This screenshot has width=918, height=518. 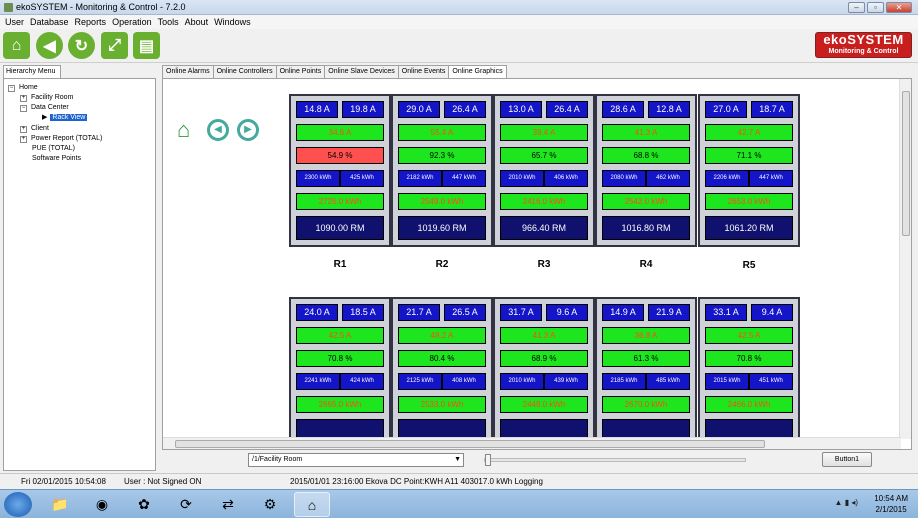 What do you see at coordinates (318, 381) in the screenshot?
I see `energy-kwh-1: 2241 kWh` at bounding box center [318, 381].